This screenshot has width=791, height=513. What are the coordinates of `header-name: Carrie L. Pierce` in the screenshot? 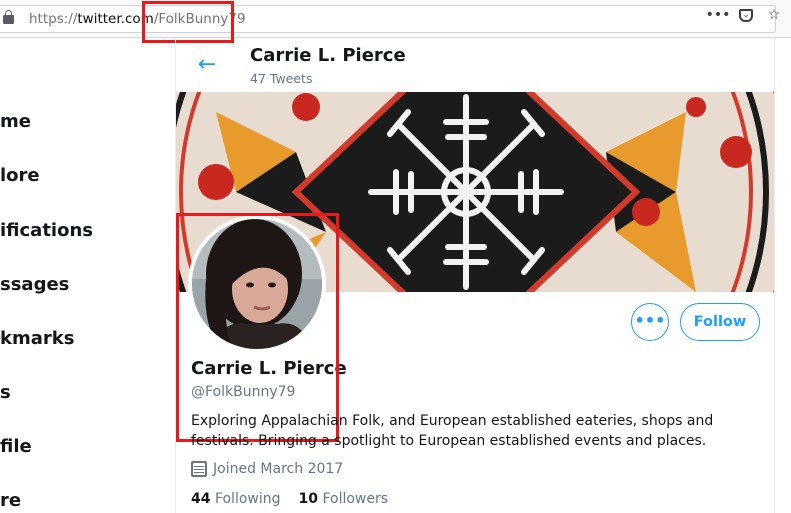 It's located at (328, 55).